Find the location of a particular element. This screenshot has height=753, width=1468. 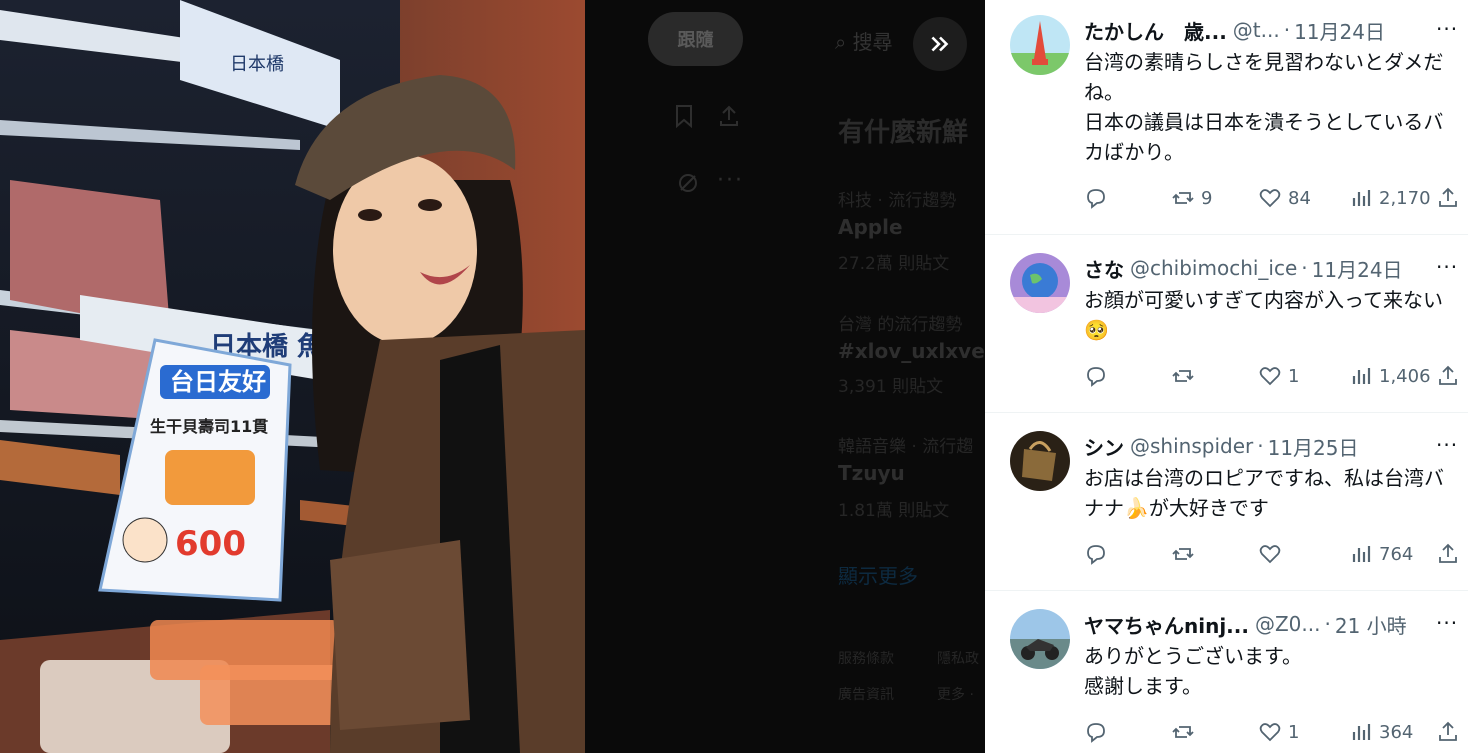

reply-text: お顔が可愛いすぎて内容が入って来ない🥺 is located at coordinates (1263, 315).